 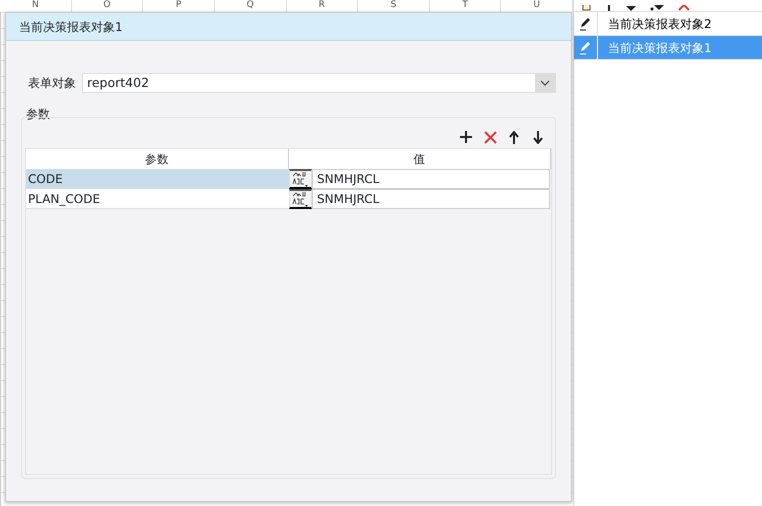 I want to click on column-header: 参数, so click(x=157, y=159).